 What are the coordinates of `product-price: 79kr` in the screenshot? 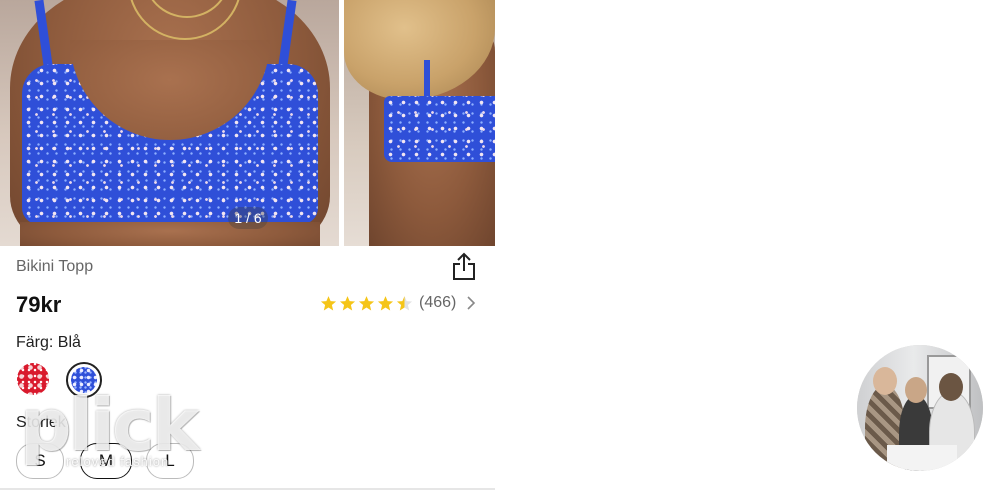 It's located at (39, 304).